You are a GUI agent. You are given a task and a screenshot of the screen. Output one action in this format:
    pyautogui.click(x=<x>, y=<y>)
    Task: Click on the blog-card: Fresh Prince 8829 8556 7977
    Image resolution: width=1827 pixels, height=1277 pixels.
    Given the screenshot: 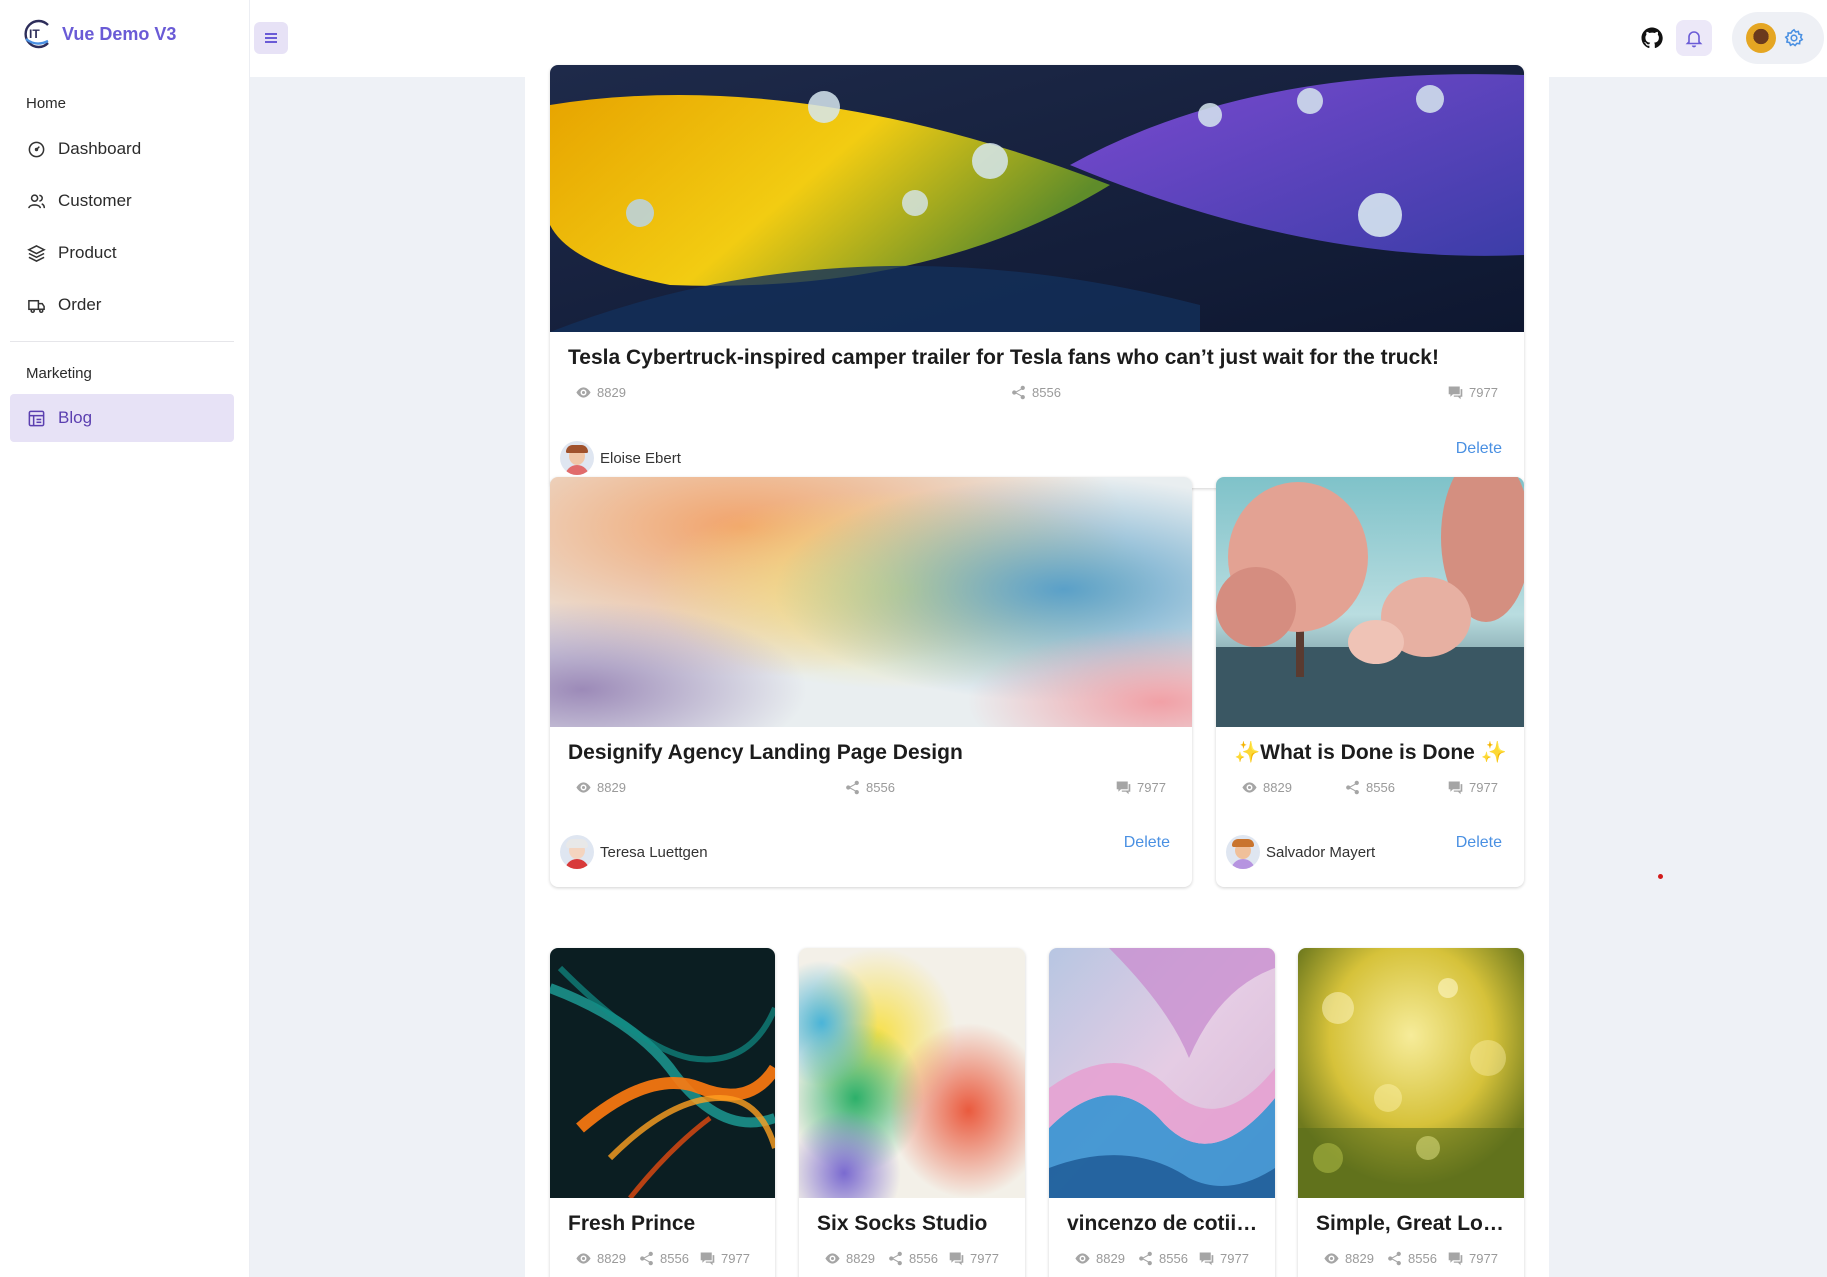 What is the action you would take?
    pyautogui.click(x=662, y=1112)
    